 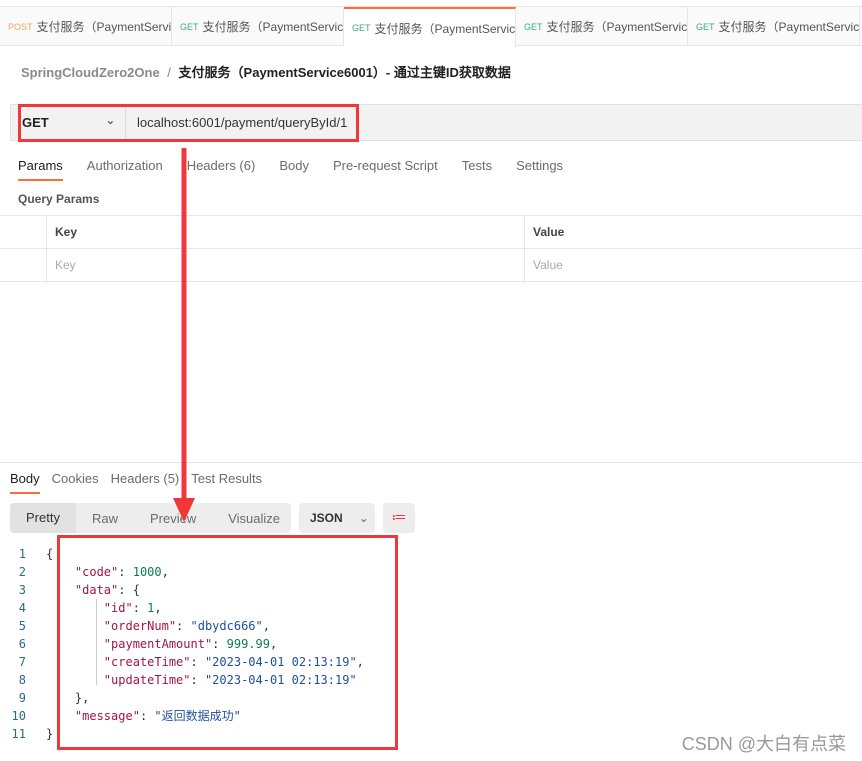 What do you see at coordinates (18, 734) in the screenshot?
I see `line-number: 11` at bounding box center [18, 734].